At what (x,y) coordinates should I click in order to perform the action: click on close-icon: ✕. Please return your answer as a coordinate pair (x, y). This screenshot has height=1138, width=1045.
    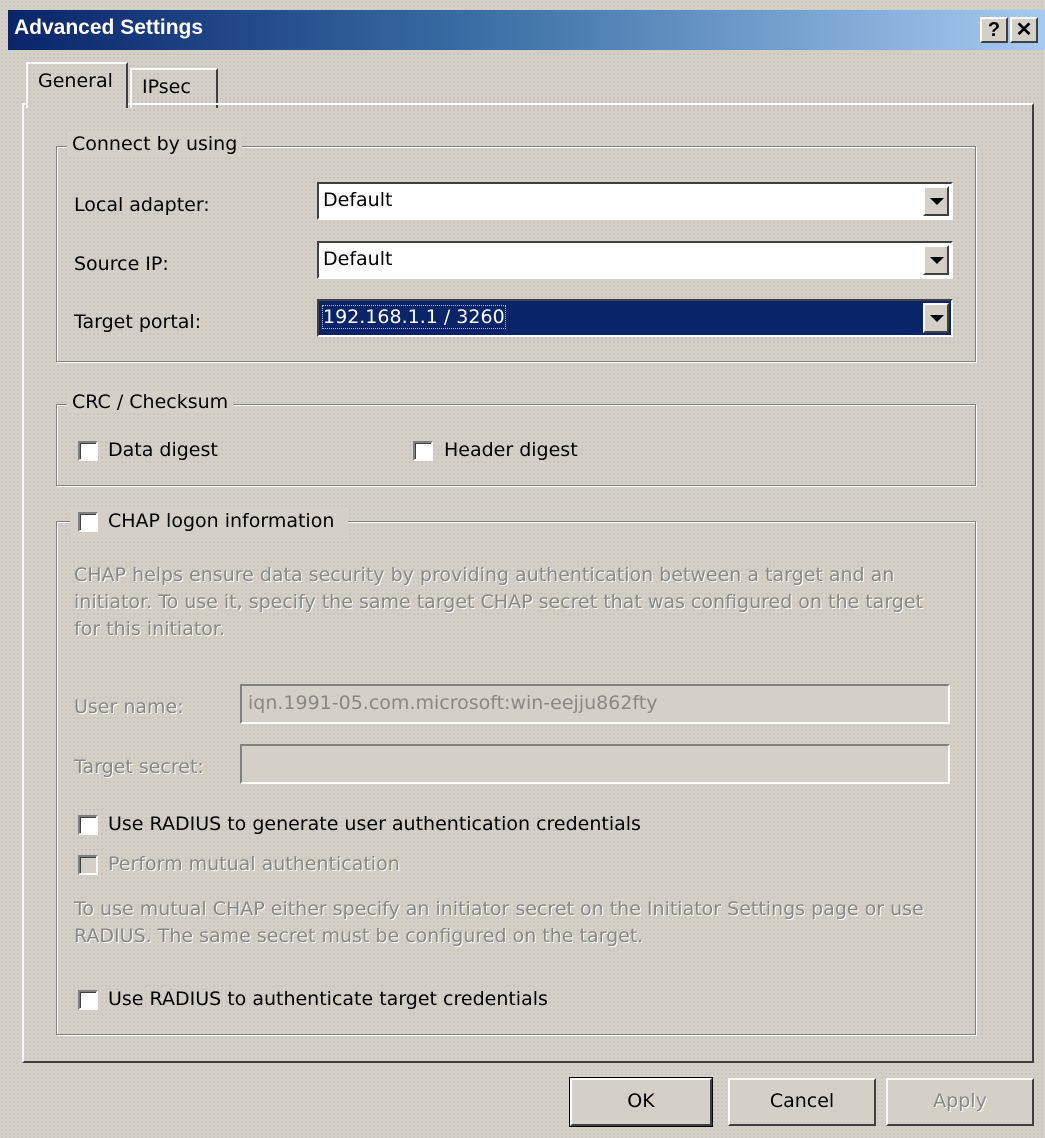
    Looking at the image, I should click on (1024, 30).